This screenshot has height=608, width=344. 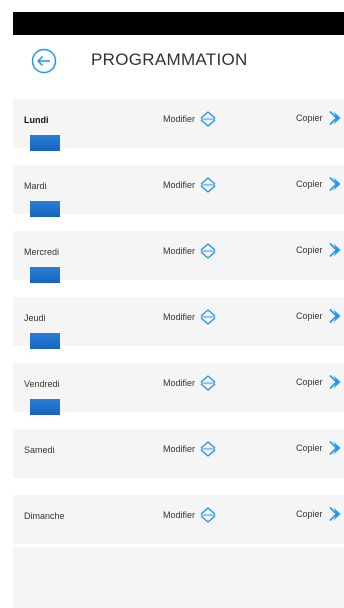 What do you see at coordinates (42, 252) in the screenshot?
I see `day-label: Mercredi` at bounding box center [42, 252].